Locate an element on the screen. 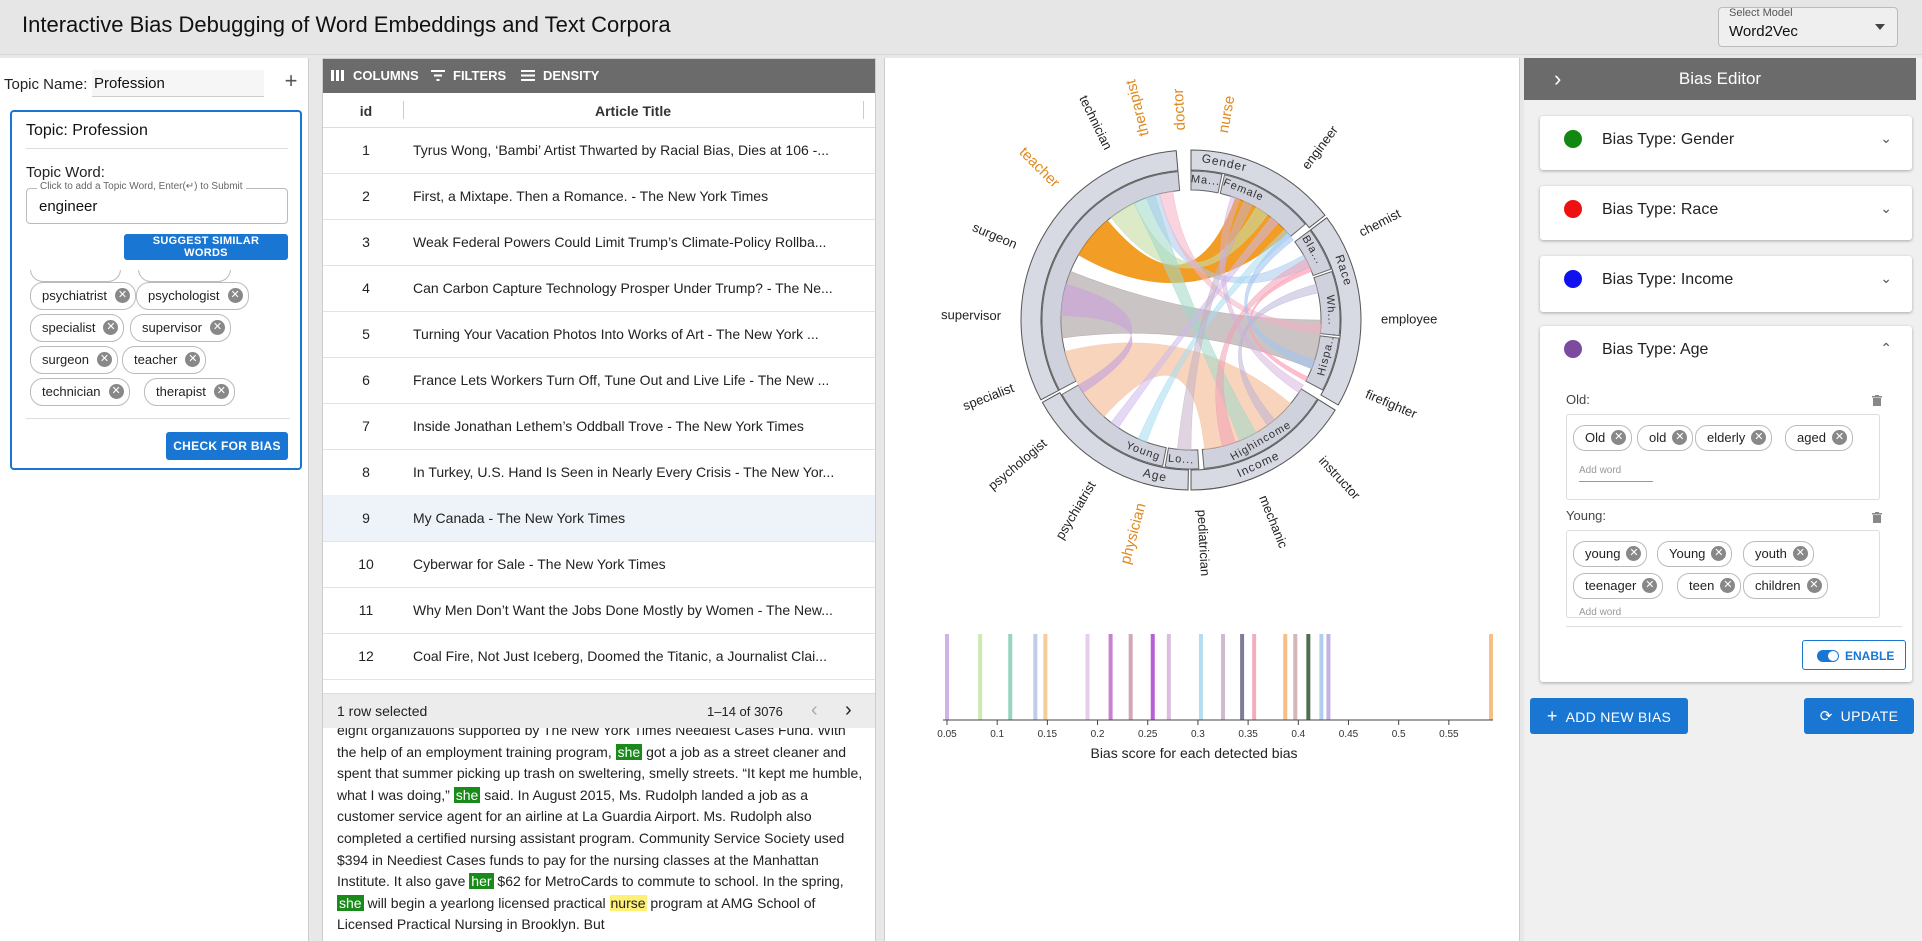  chip-label: aged is located at coordinates (1811, 437).